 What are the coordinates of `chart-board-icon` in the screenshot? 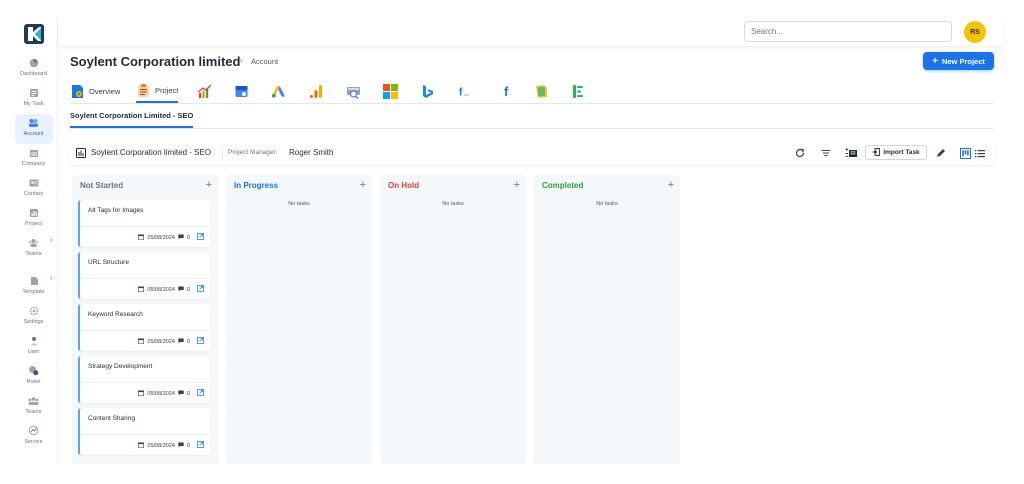 It's located at (81, 153).